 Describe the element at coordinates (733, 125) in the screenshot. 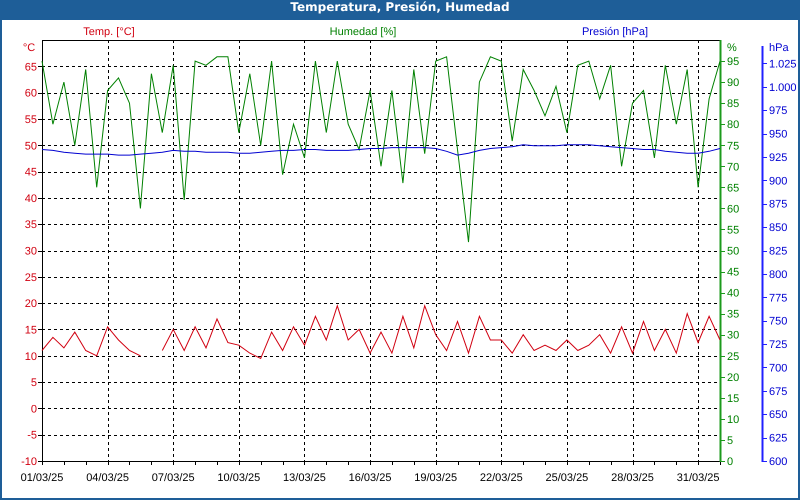

I see `y-tick-label: 80` at that location.